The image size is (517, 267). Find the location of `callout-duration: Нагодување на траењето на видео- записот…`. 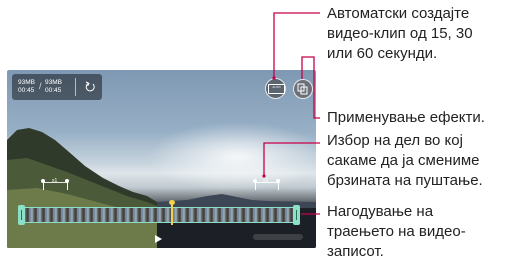

callout-duration: Нагодување на траењето на видео- записот… is located at coordinates (396, 232).